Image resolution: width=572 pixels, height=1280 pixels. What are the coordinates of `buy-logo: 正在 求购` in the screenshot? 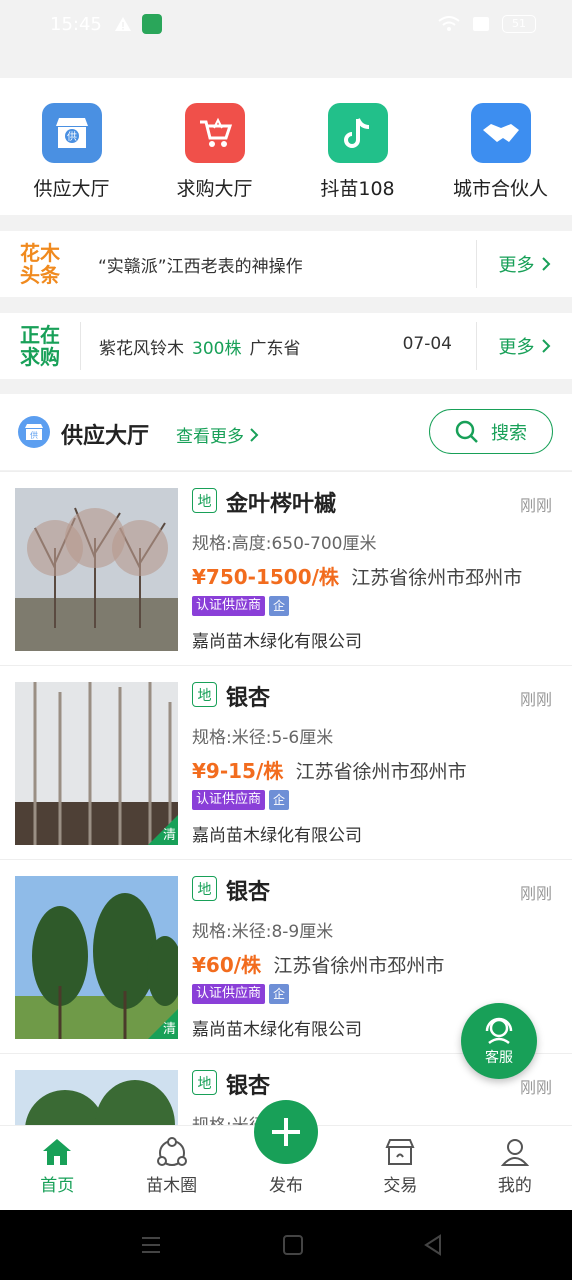 It's located at (40, 346).